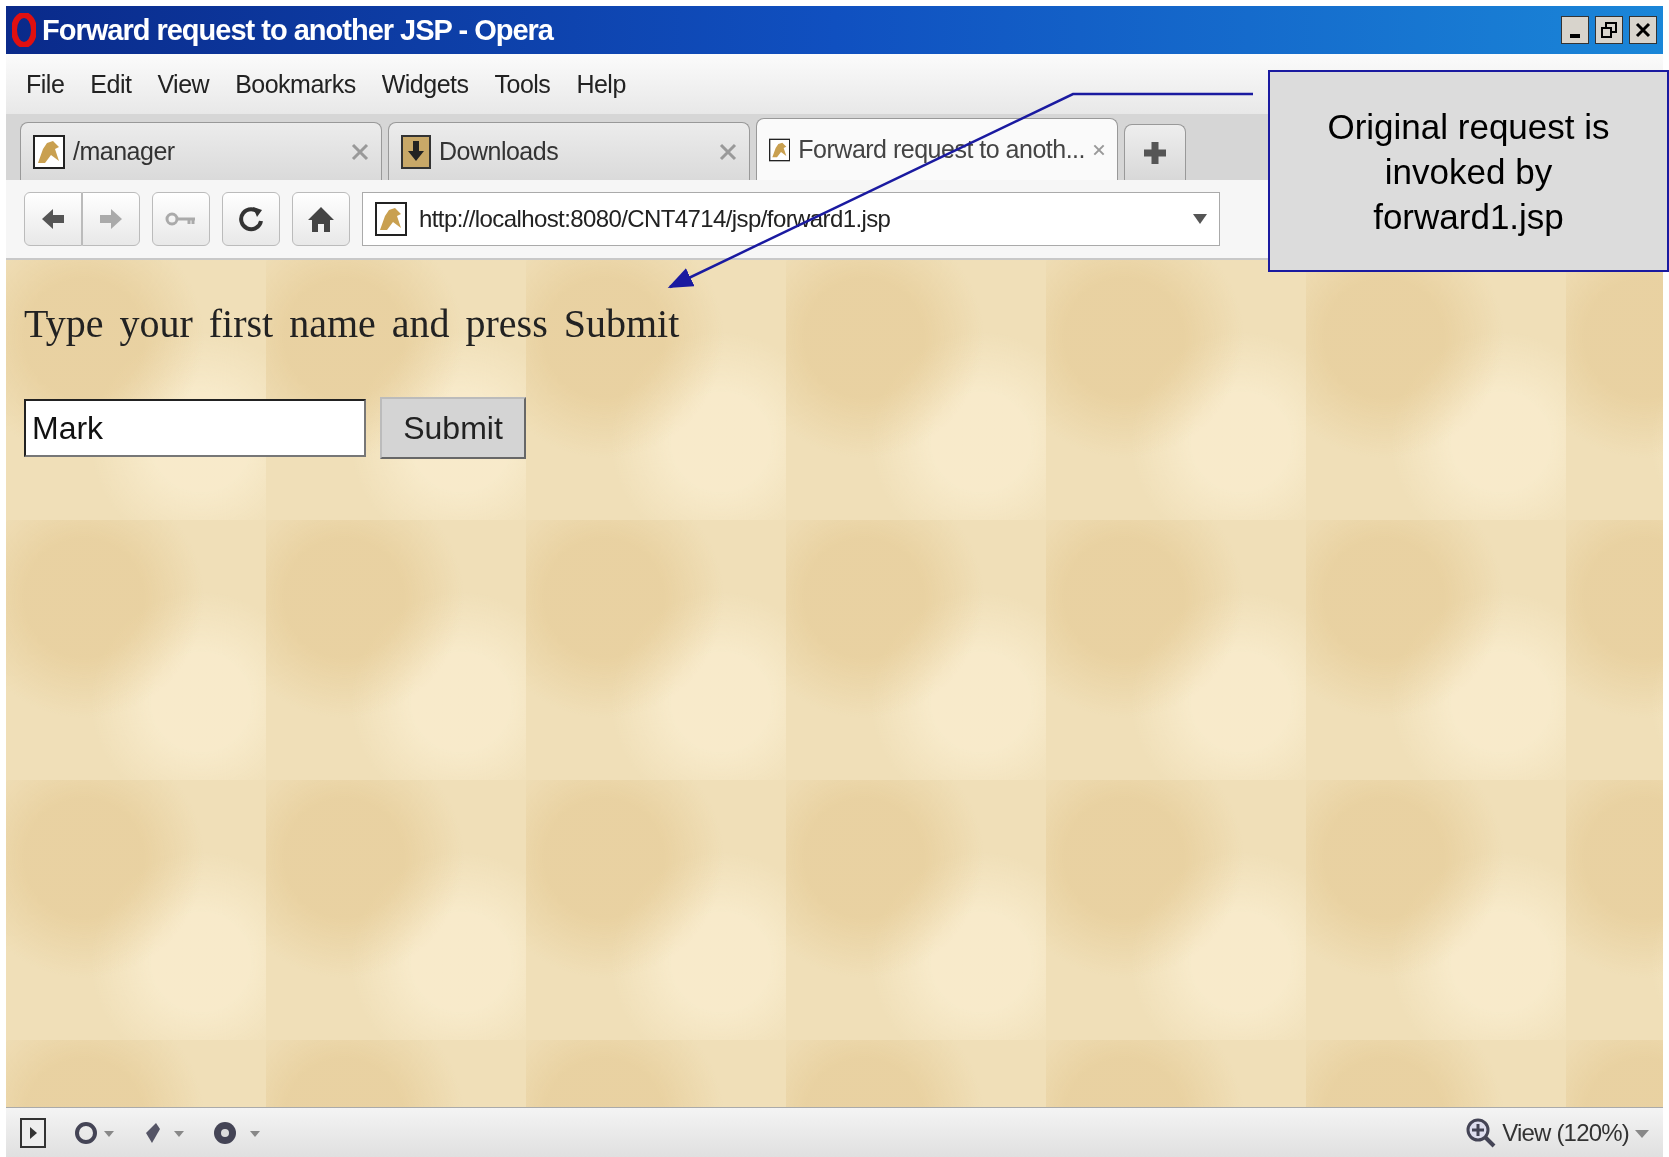 This screenshot has height=1157, width=1669. Describe the element at coordinates (201, 151) in the screenshot. I see `tab: /manager` at that location.